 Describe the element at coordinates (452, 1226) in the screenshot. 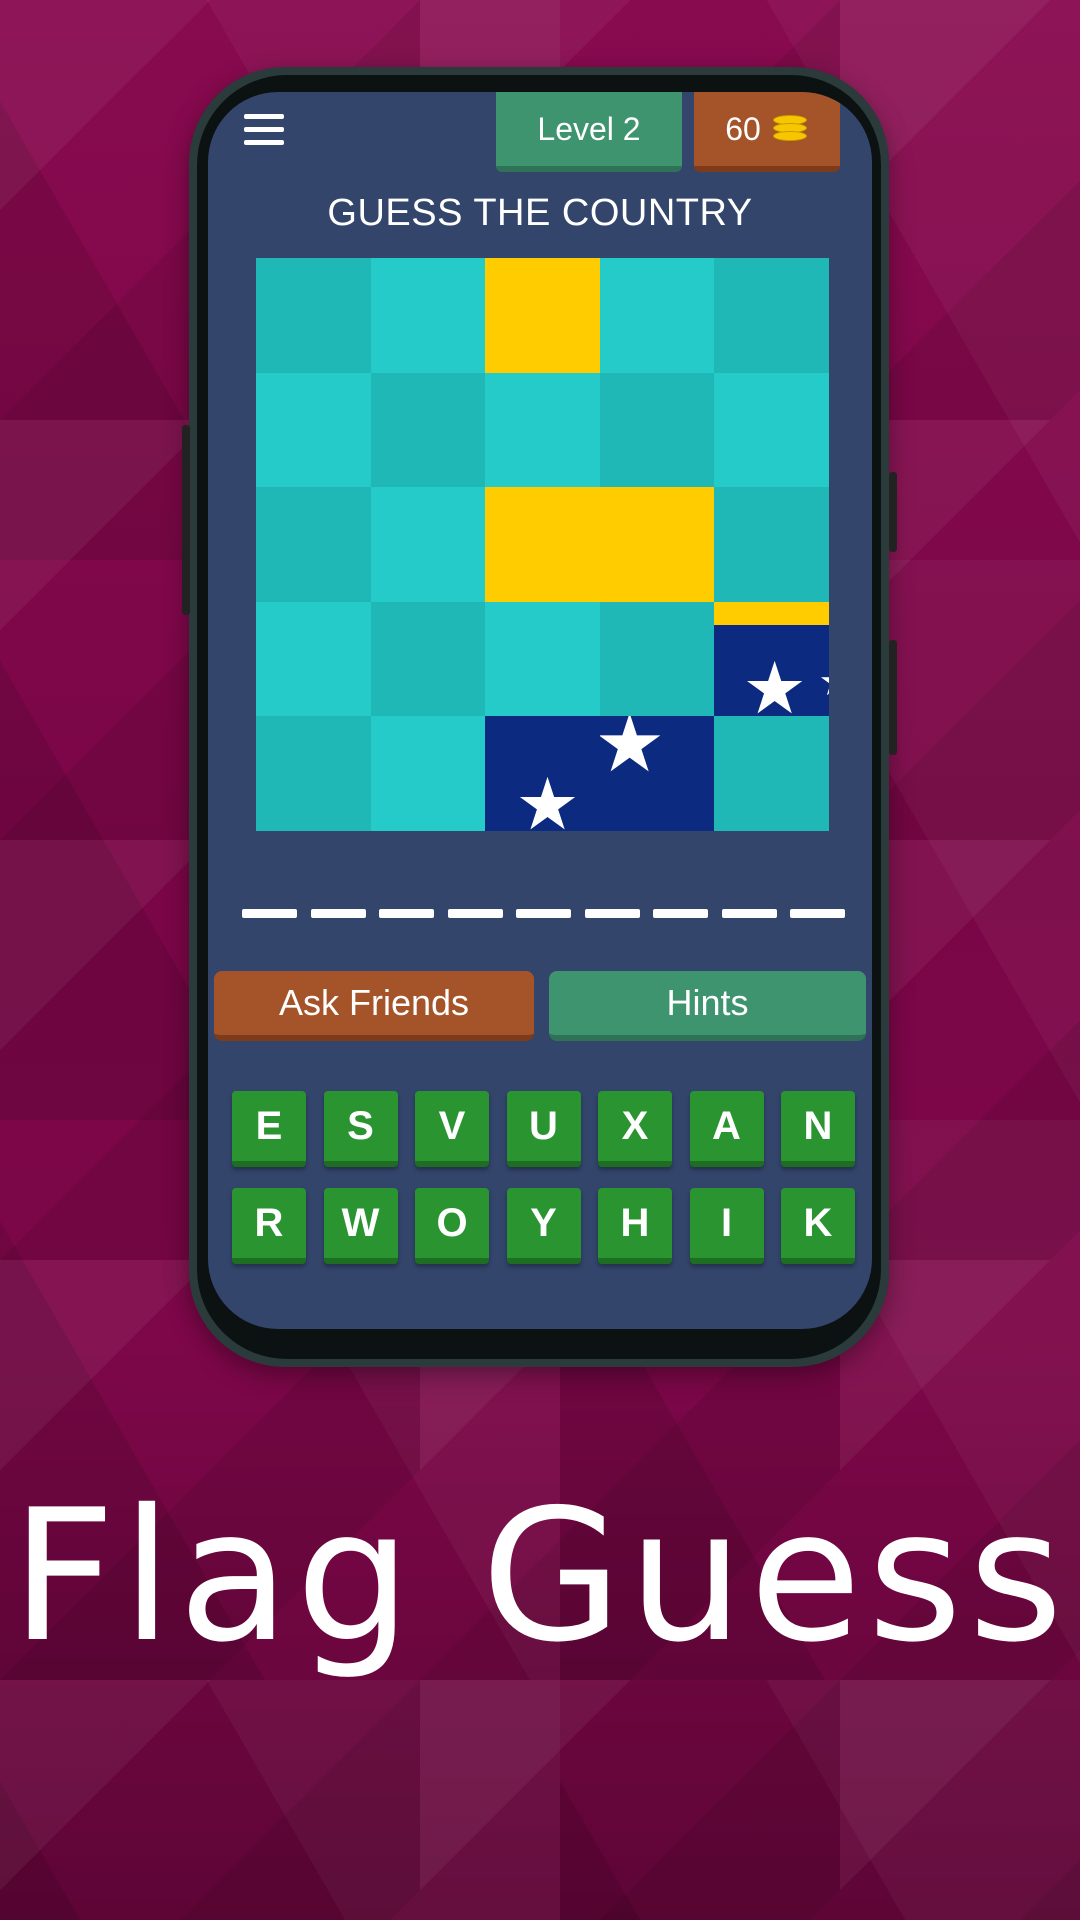

I see `letter-key: O` at that location.